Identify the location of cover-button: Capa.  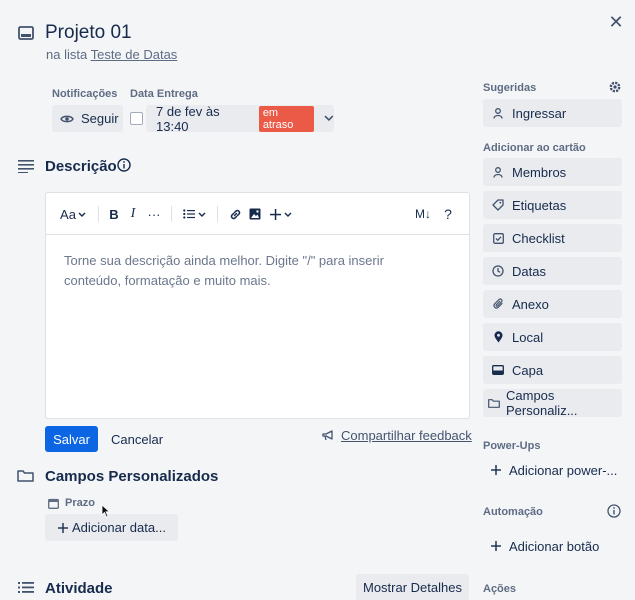
(552, 370).